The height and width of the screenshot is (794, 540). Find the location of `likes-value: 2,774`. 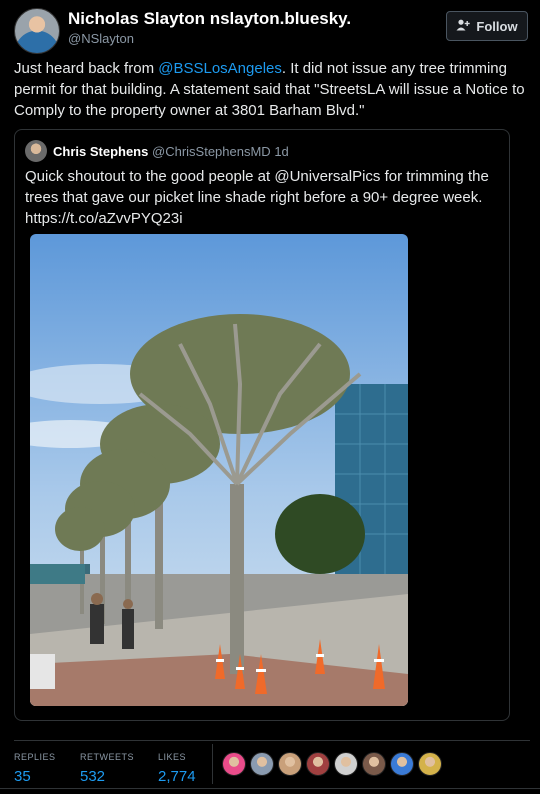

likes-value: 2,774 is located at coordinates (177, 776).